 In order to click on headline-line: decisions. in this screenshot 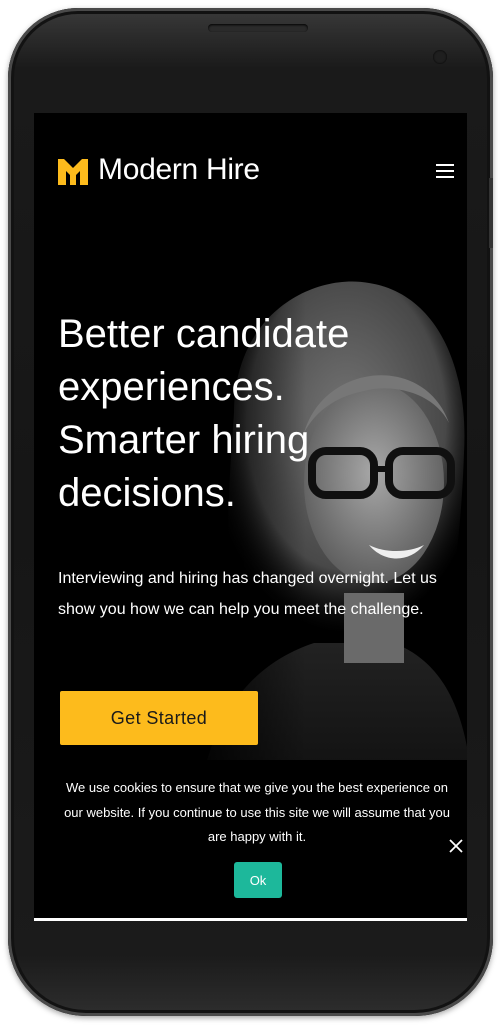, I will do `click(147, 493)`.